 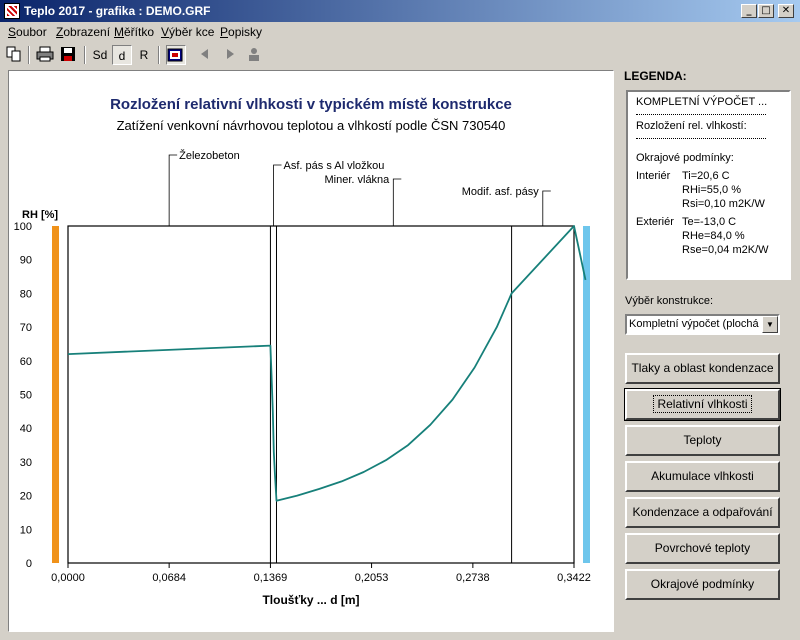 What do you see at coordinates (40, 215) in the screenshot?
I see `y-axis-label: RH [%]` at bounding box center [40, 215].